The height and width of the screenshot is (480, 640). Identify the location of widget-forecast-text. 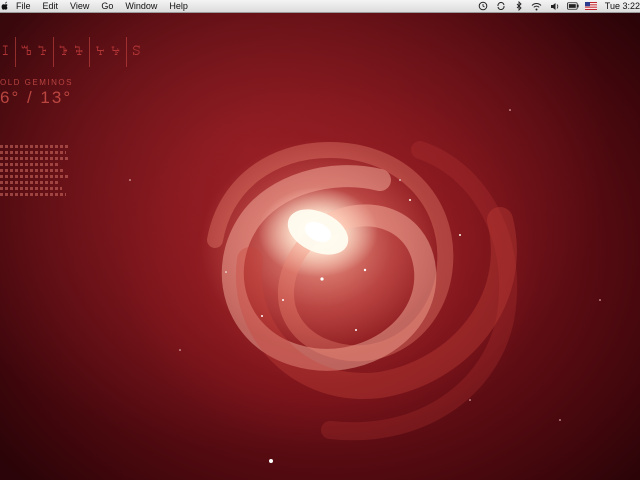
(36, 172).